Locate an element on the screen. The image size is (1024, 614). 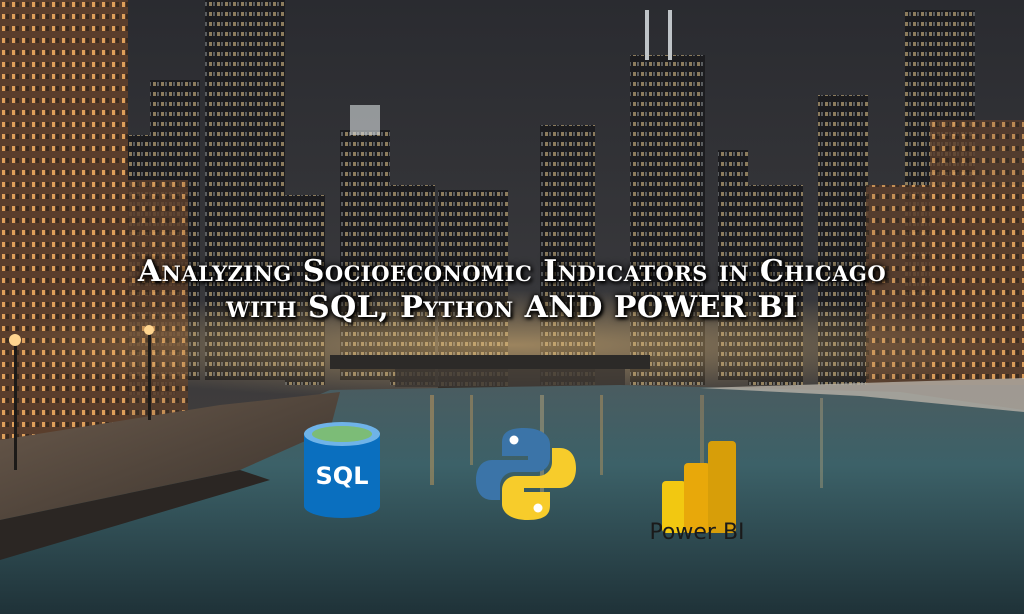
sql-database-icon: SQL is located at coordinates (342, 470).